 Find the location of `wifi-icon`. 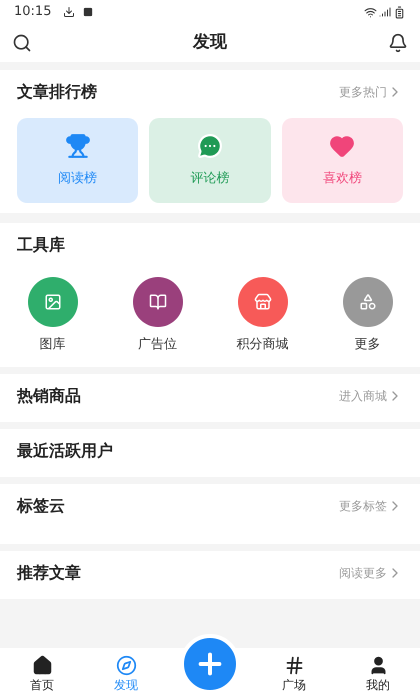

wifi-icon is located at coordinates (370, 12).